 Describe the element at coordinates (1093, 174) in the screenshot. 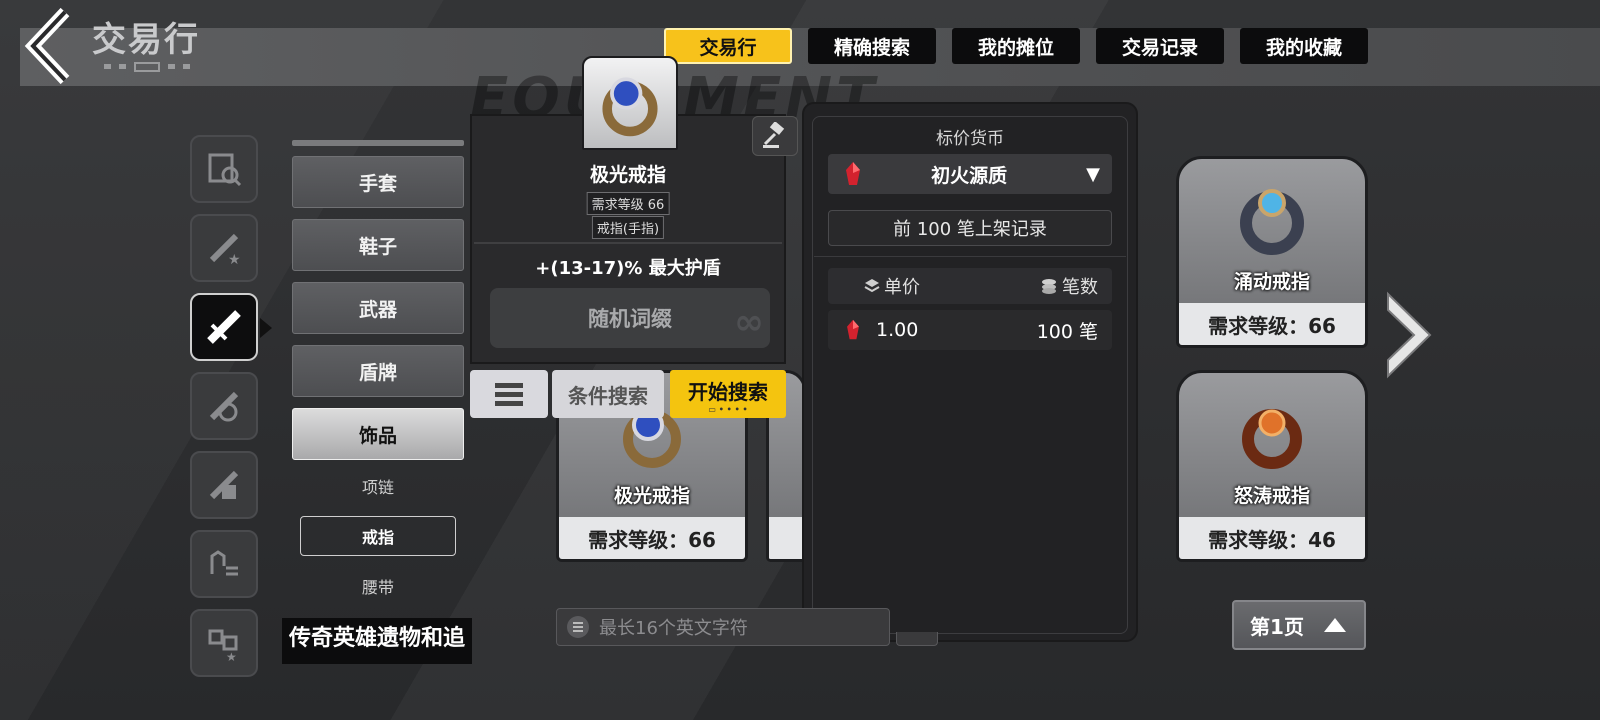

I see `caret-down-icon: ▼` at that location.